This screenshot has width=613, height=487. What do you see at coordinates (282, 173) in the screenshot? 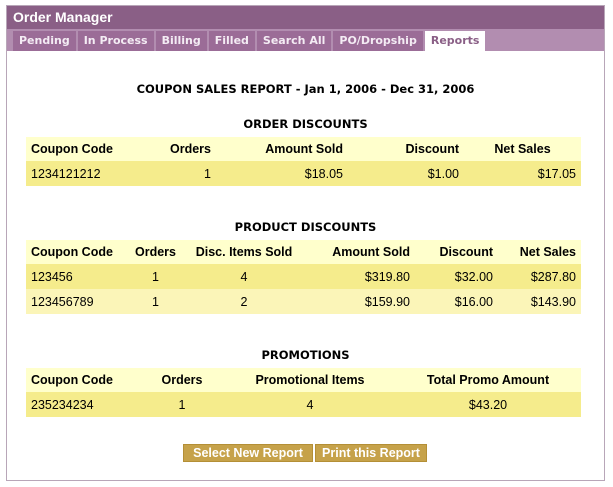
I see `amount-sold-cell: $18.05` at bounding box center [282, 173].